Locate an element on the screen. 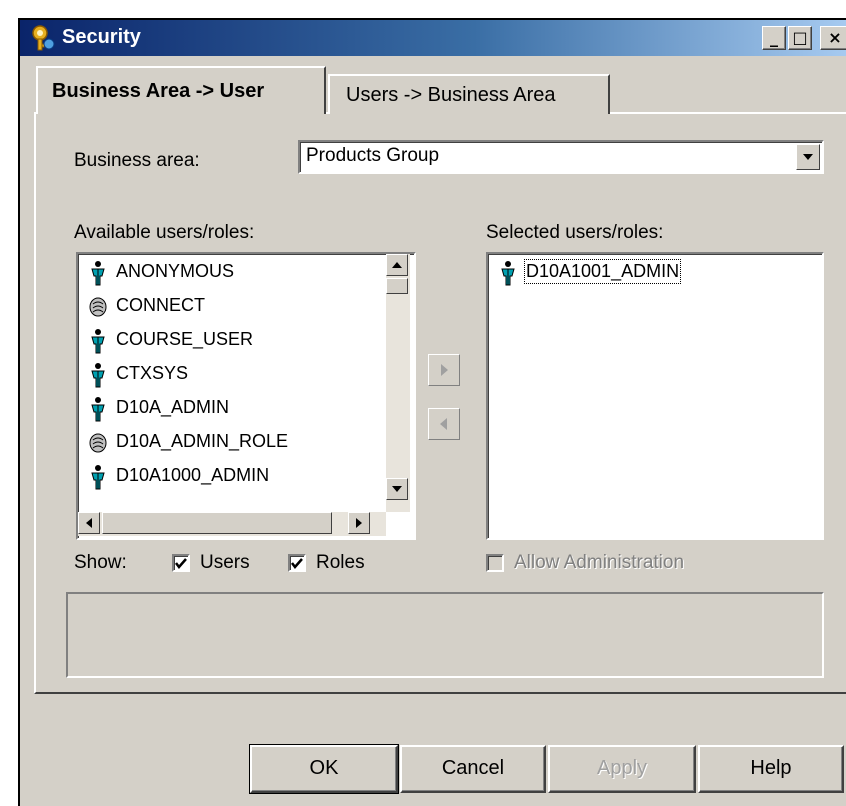 Image resolution: width=846 pixels, height=806 pixels. tab-users-business-area: Users -> Business Area is located at coordinates (469, 94).